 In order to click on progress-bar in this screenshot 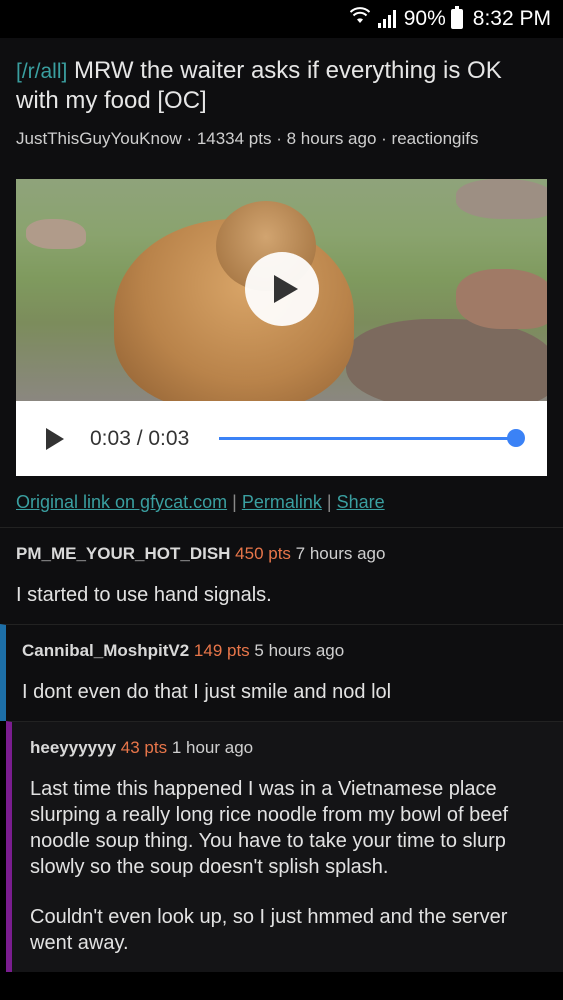, I will do `click(372, 438)`.